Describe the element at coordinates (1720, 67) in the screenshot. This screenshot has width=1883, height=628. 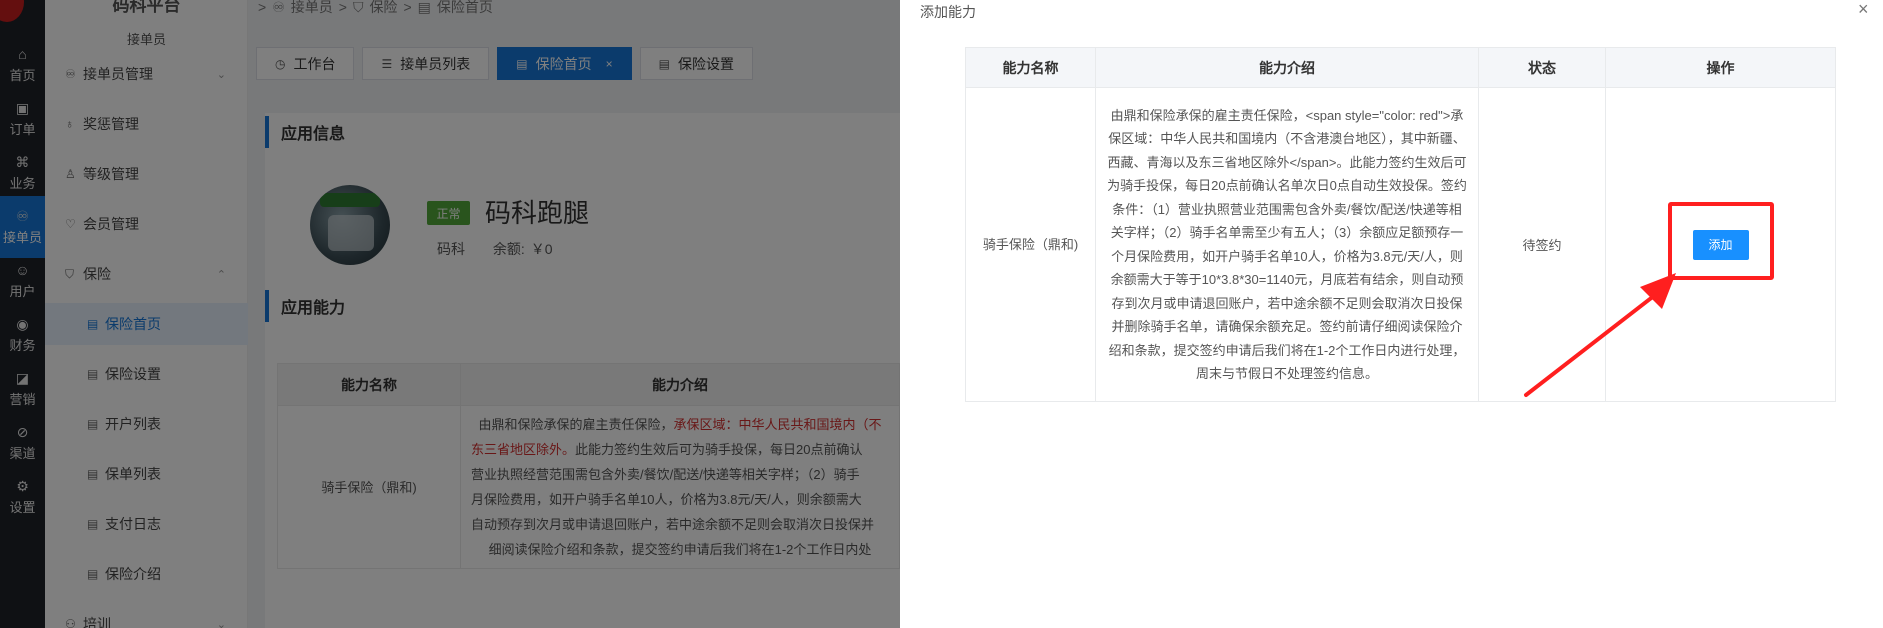
I see `col-header-action: 操作` at that location.